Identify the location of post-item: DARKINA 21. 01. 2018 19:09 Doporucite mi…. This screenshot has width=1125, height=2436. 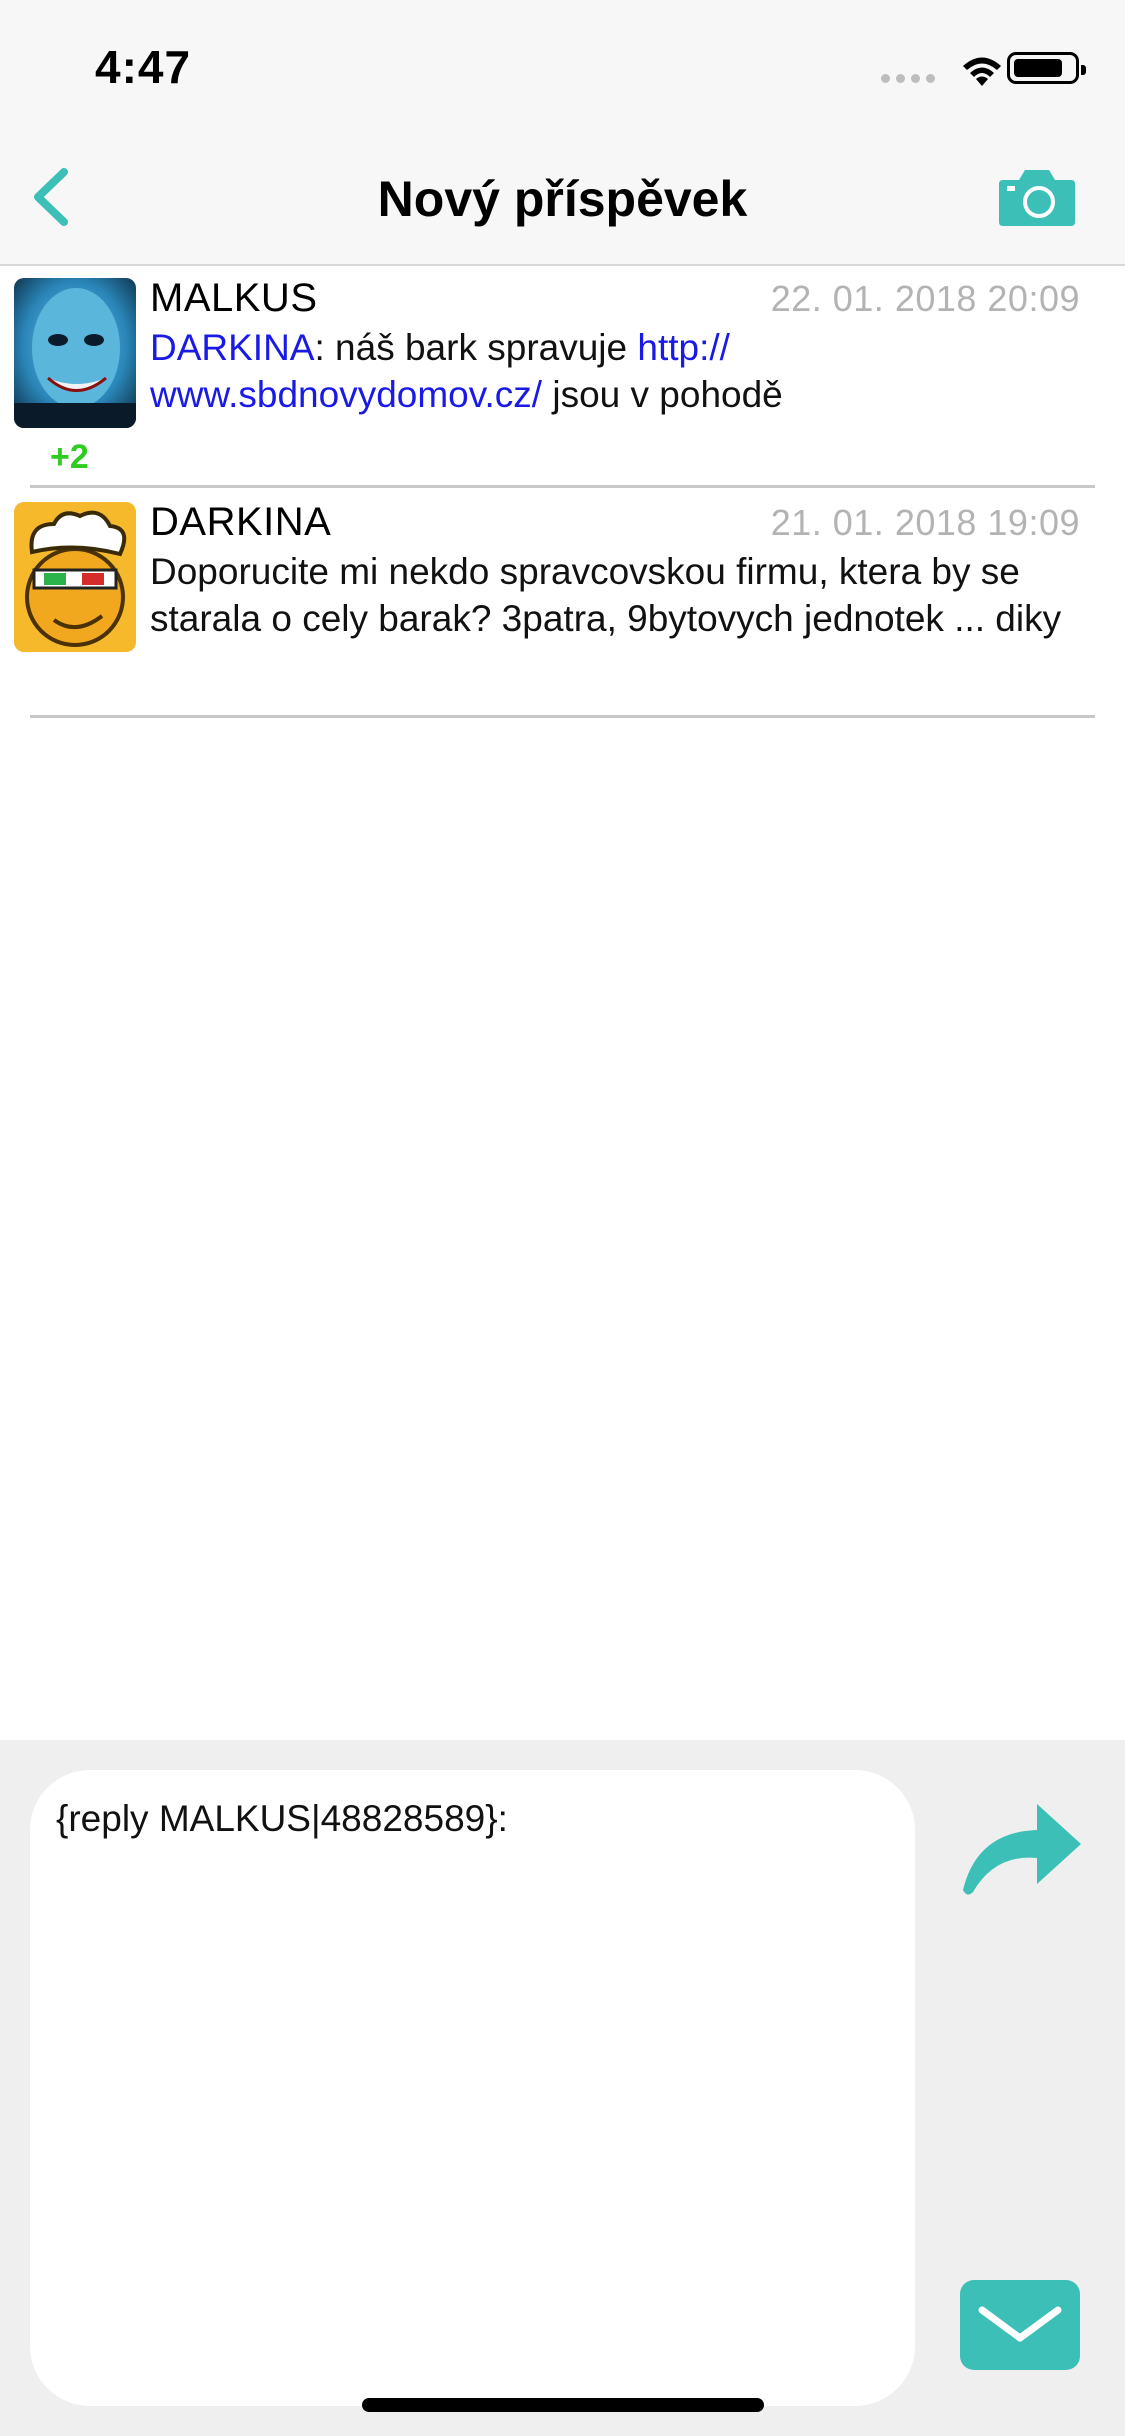
(562, 603).